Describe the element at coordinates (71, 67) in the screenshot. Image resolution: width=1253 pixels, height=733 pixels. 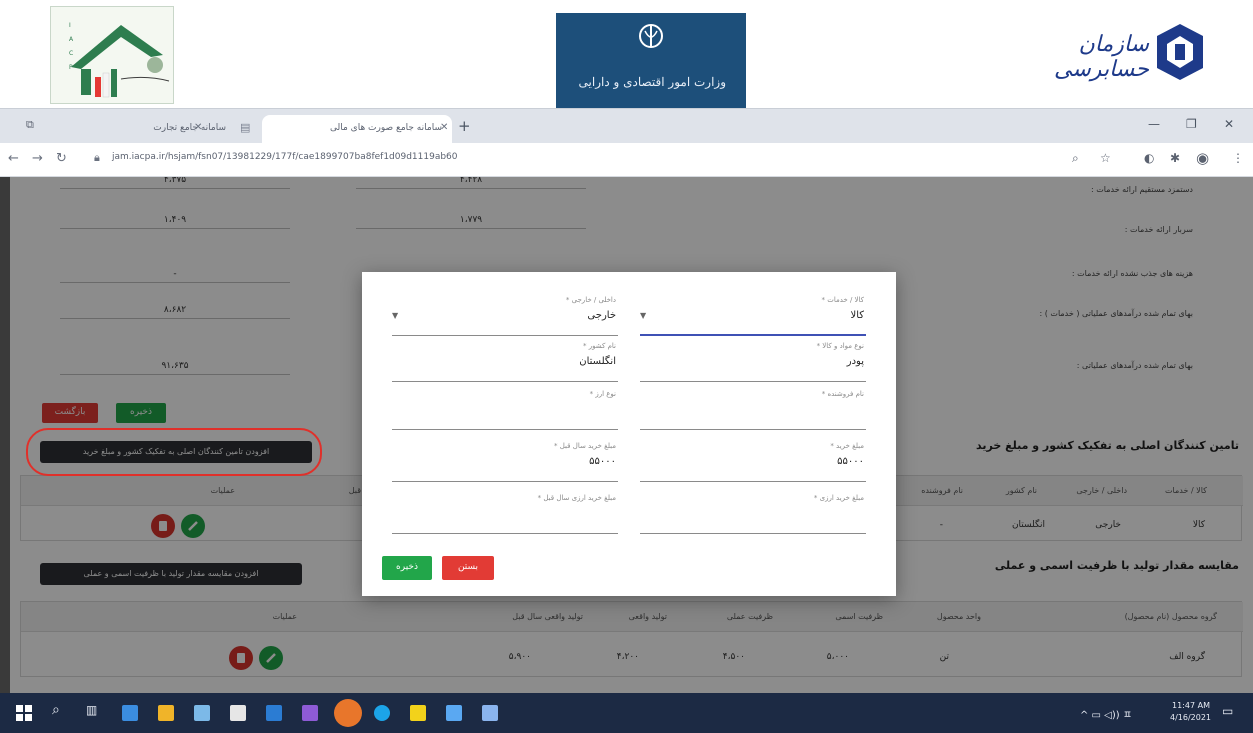
I see `svg-text: P` at that location.